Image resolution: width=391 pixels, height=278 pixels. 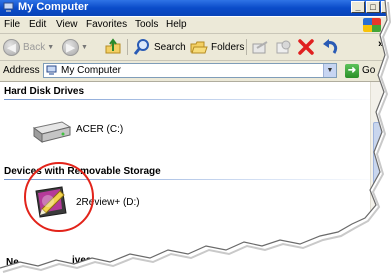 I want to click on folders-label: Folders, so click(x=228, y=47).